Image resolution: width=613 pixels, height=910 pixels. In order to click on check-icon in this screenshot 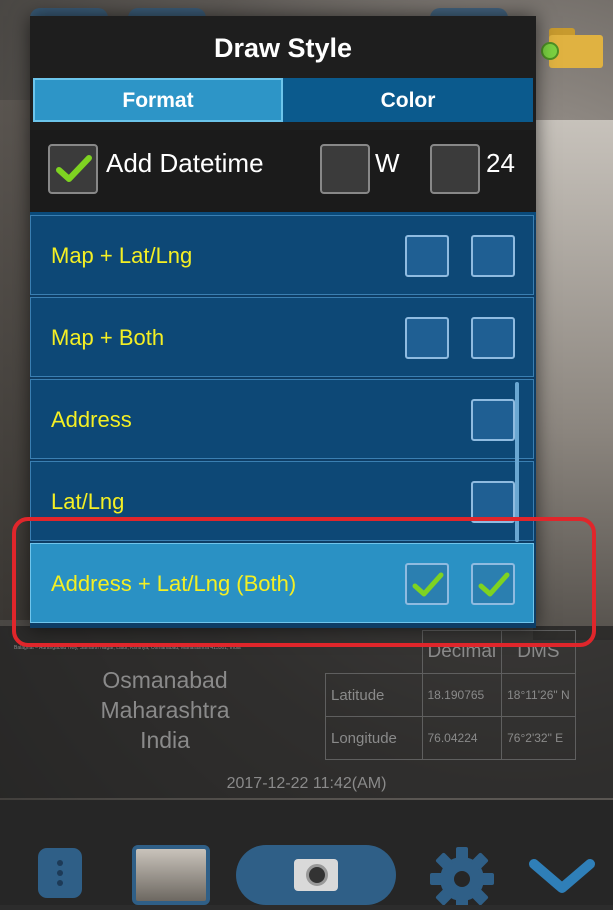, I will do `click(74, 168)`.